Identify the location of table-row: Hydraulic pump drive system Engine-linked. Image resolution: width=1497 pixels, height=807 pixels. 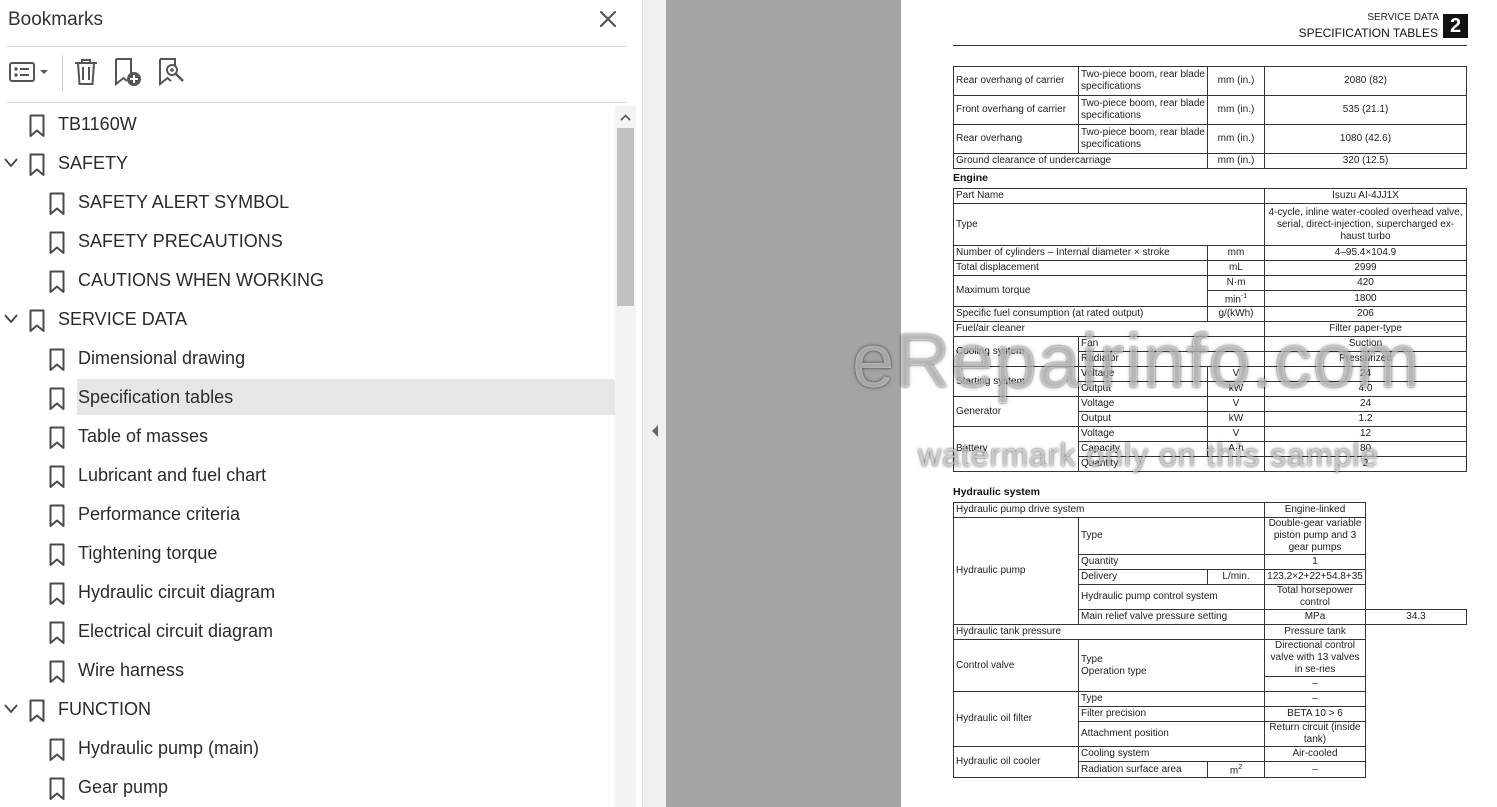
(1209, 510).